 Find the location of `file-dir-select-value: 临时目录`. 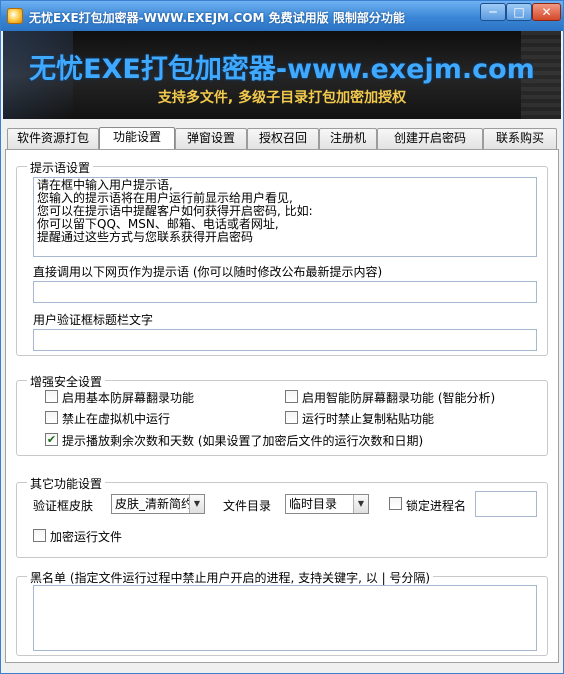

file-dir-select-value: 临时目录 is located at coordinates (313, 504).